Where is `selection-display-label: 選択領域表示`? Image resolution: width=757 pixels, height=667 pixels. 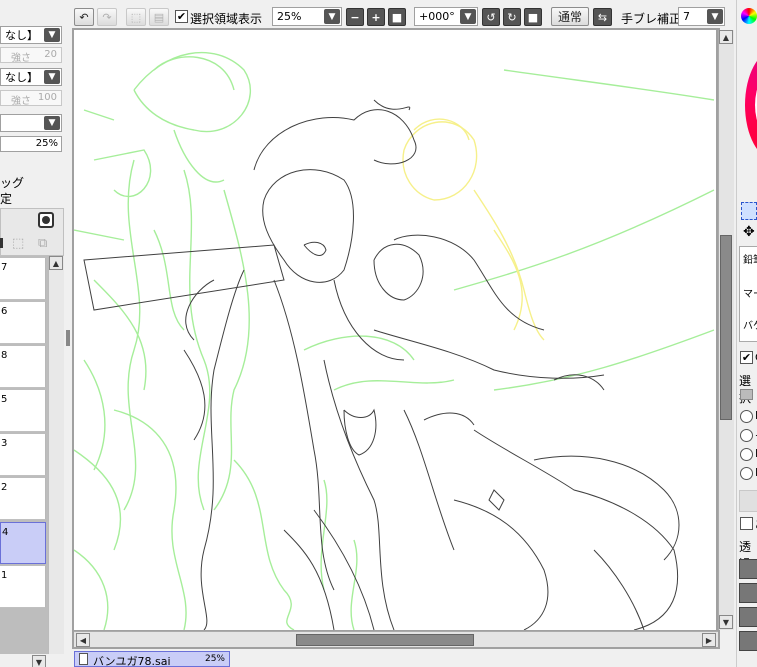 selection-display-label: 選択領域表示 is located at coordinates (226, 19).